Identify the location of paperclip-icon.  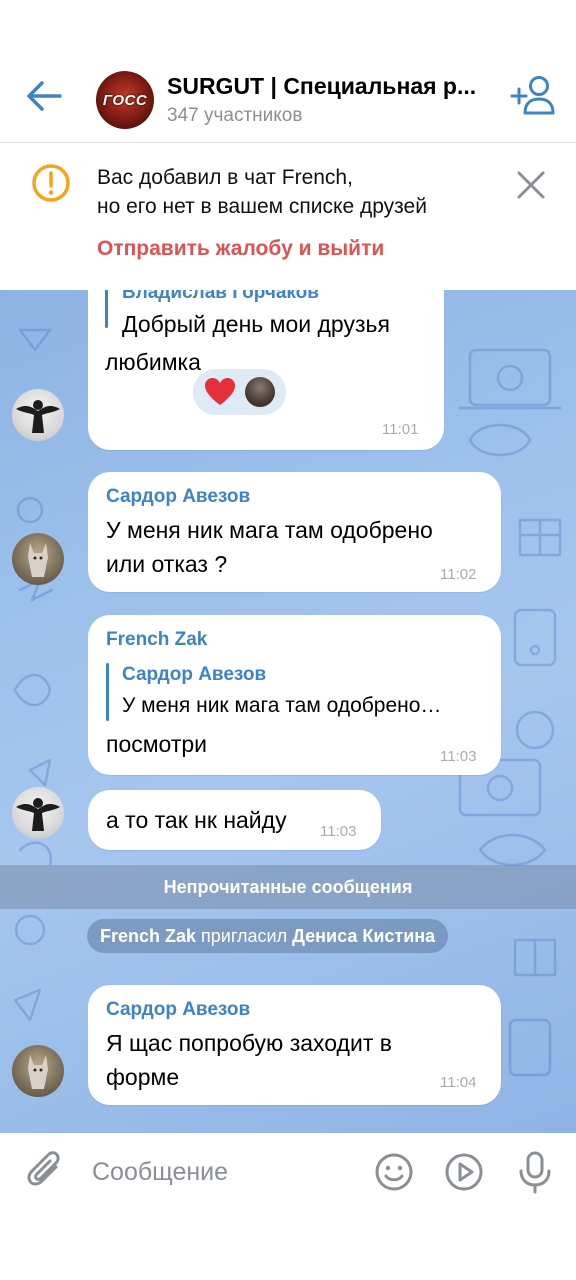
(46, 1172).